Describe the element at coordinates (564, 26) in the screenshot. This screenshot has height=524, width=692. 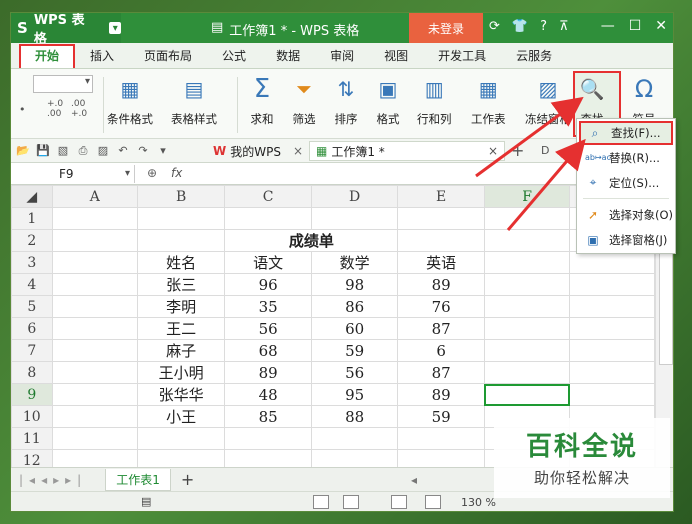
I see `collapse-icon: ⊼` at that location.